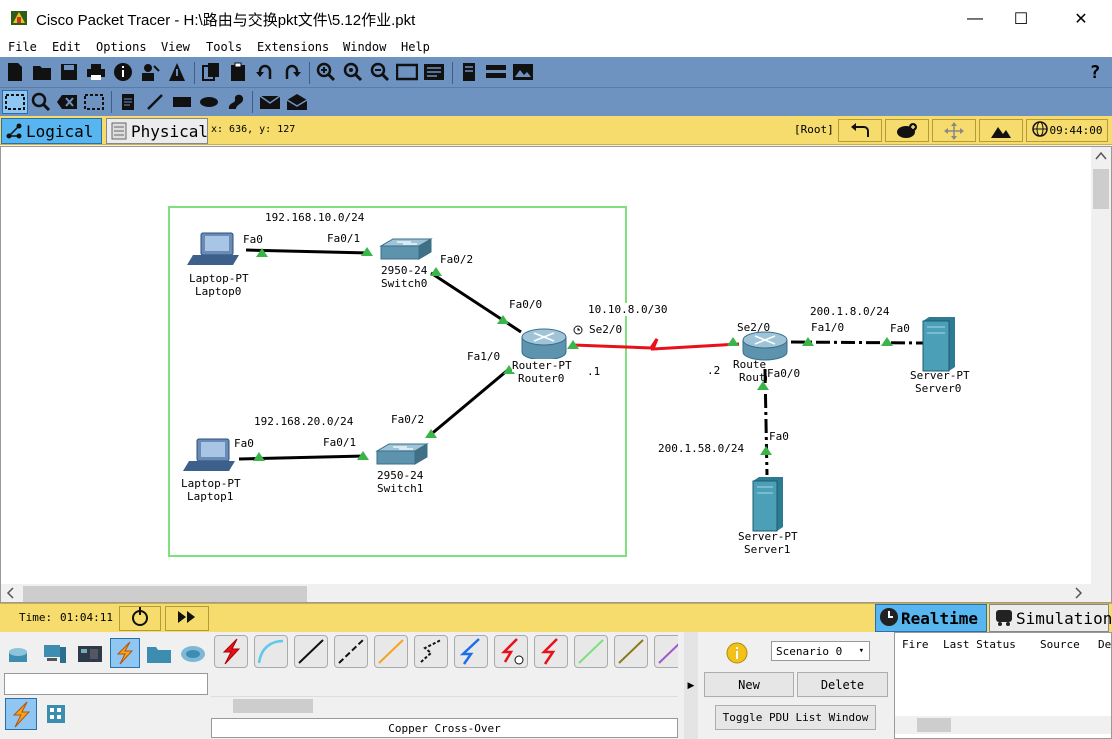 This screenshot has height=739, width=1112. Describe the element at coordinates (90, 654) in the screenshot. I see `components-icon` at that location.